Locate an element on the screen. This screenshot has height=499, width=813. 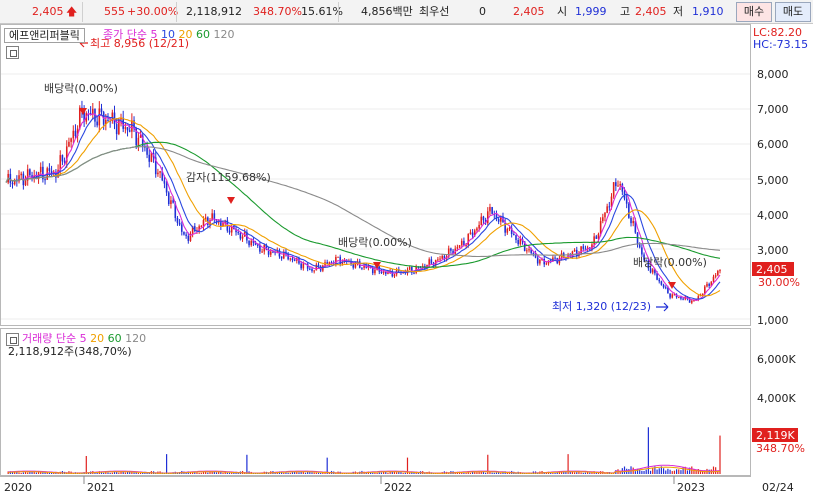
legend-ma20: 20 is located at coordinates (185, 34).